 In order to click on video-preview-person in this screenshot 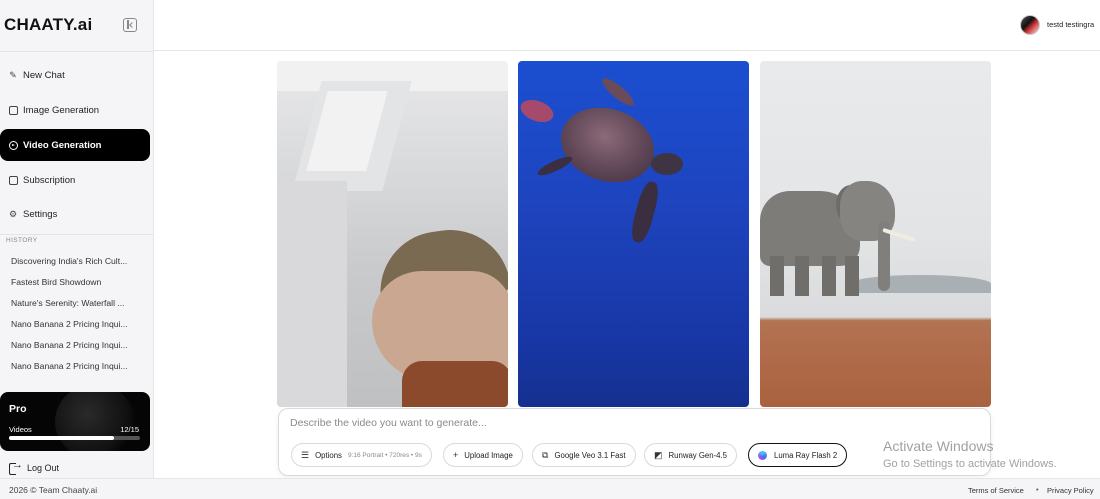, I will do `click(392, 234)`.